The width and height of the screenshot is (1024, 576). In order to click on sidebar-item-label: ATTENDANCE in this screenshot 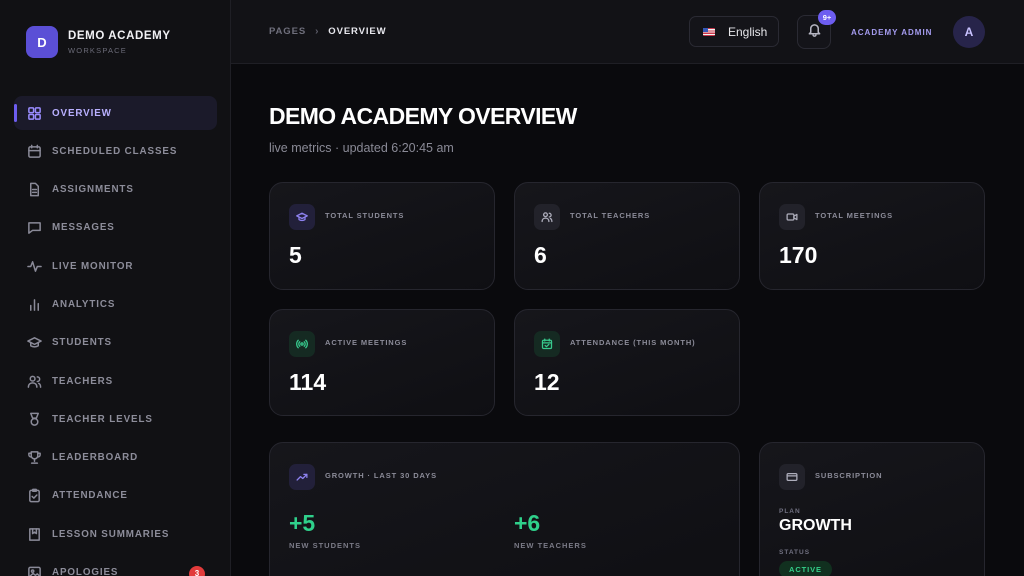, I will do `click(90, 496)`.